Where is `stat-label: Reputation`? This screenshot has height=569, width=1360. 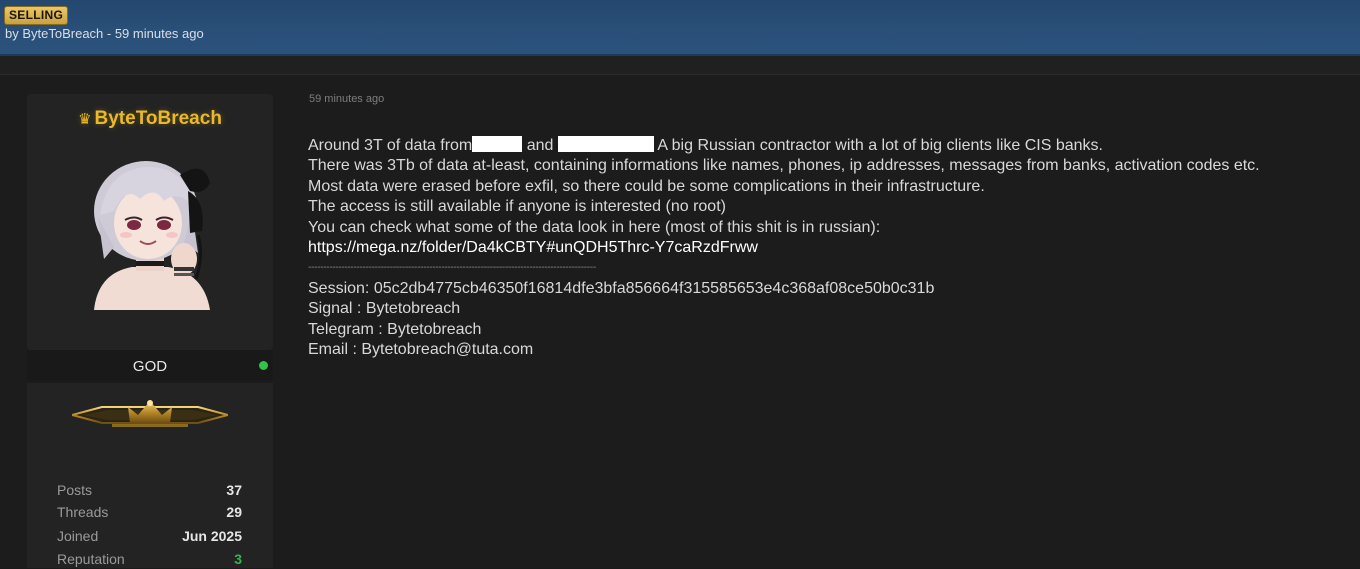 stat-label: Reputation is located at coordinates (91, 559).